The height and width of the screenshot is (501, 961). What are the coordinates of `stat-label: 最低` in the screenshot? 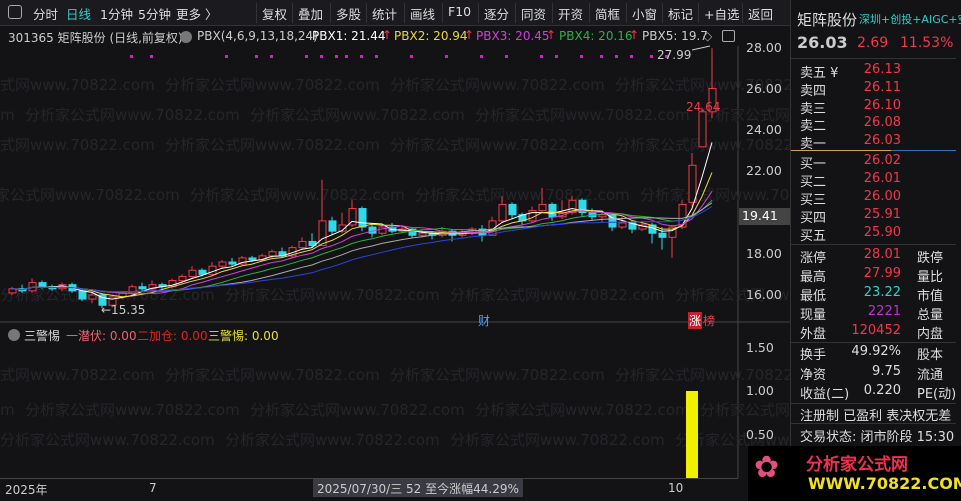 It's located at (813, 296).